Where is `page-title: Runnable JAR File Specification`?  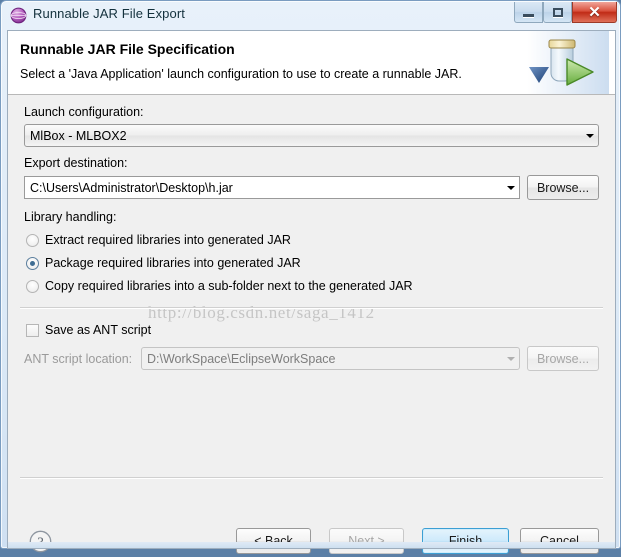
page-title: Runnable JAR File Specification is located at coordinates (127, 49).